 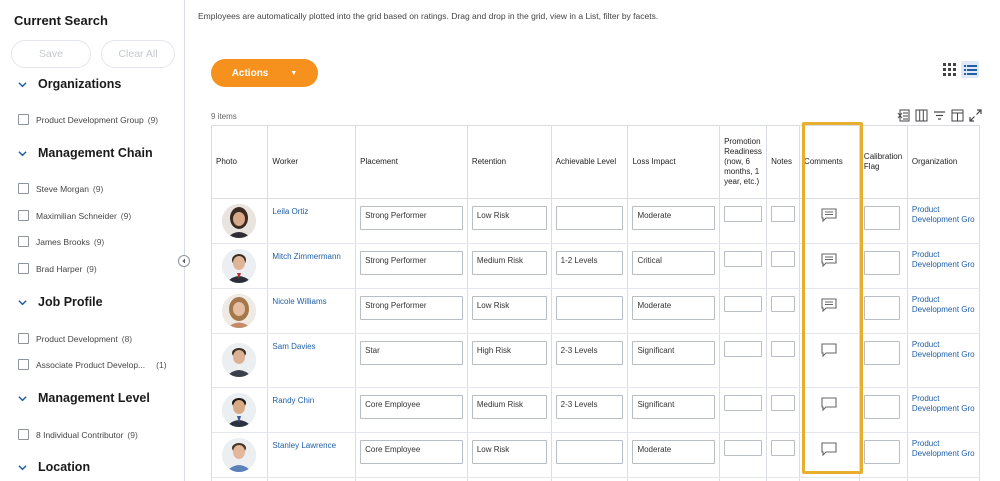 What do you see at coordinates (84, 398) in the screenshot?
I see `facet-heading-management-level: Management Level` at bounding box center [84, 398].